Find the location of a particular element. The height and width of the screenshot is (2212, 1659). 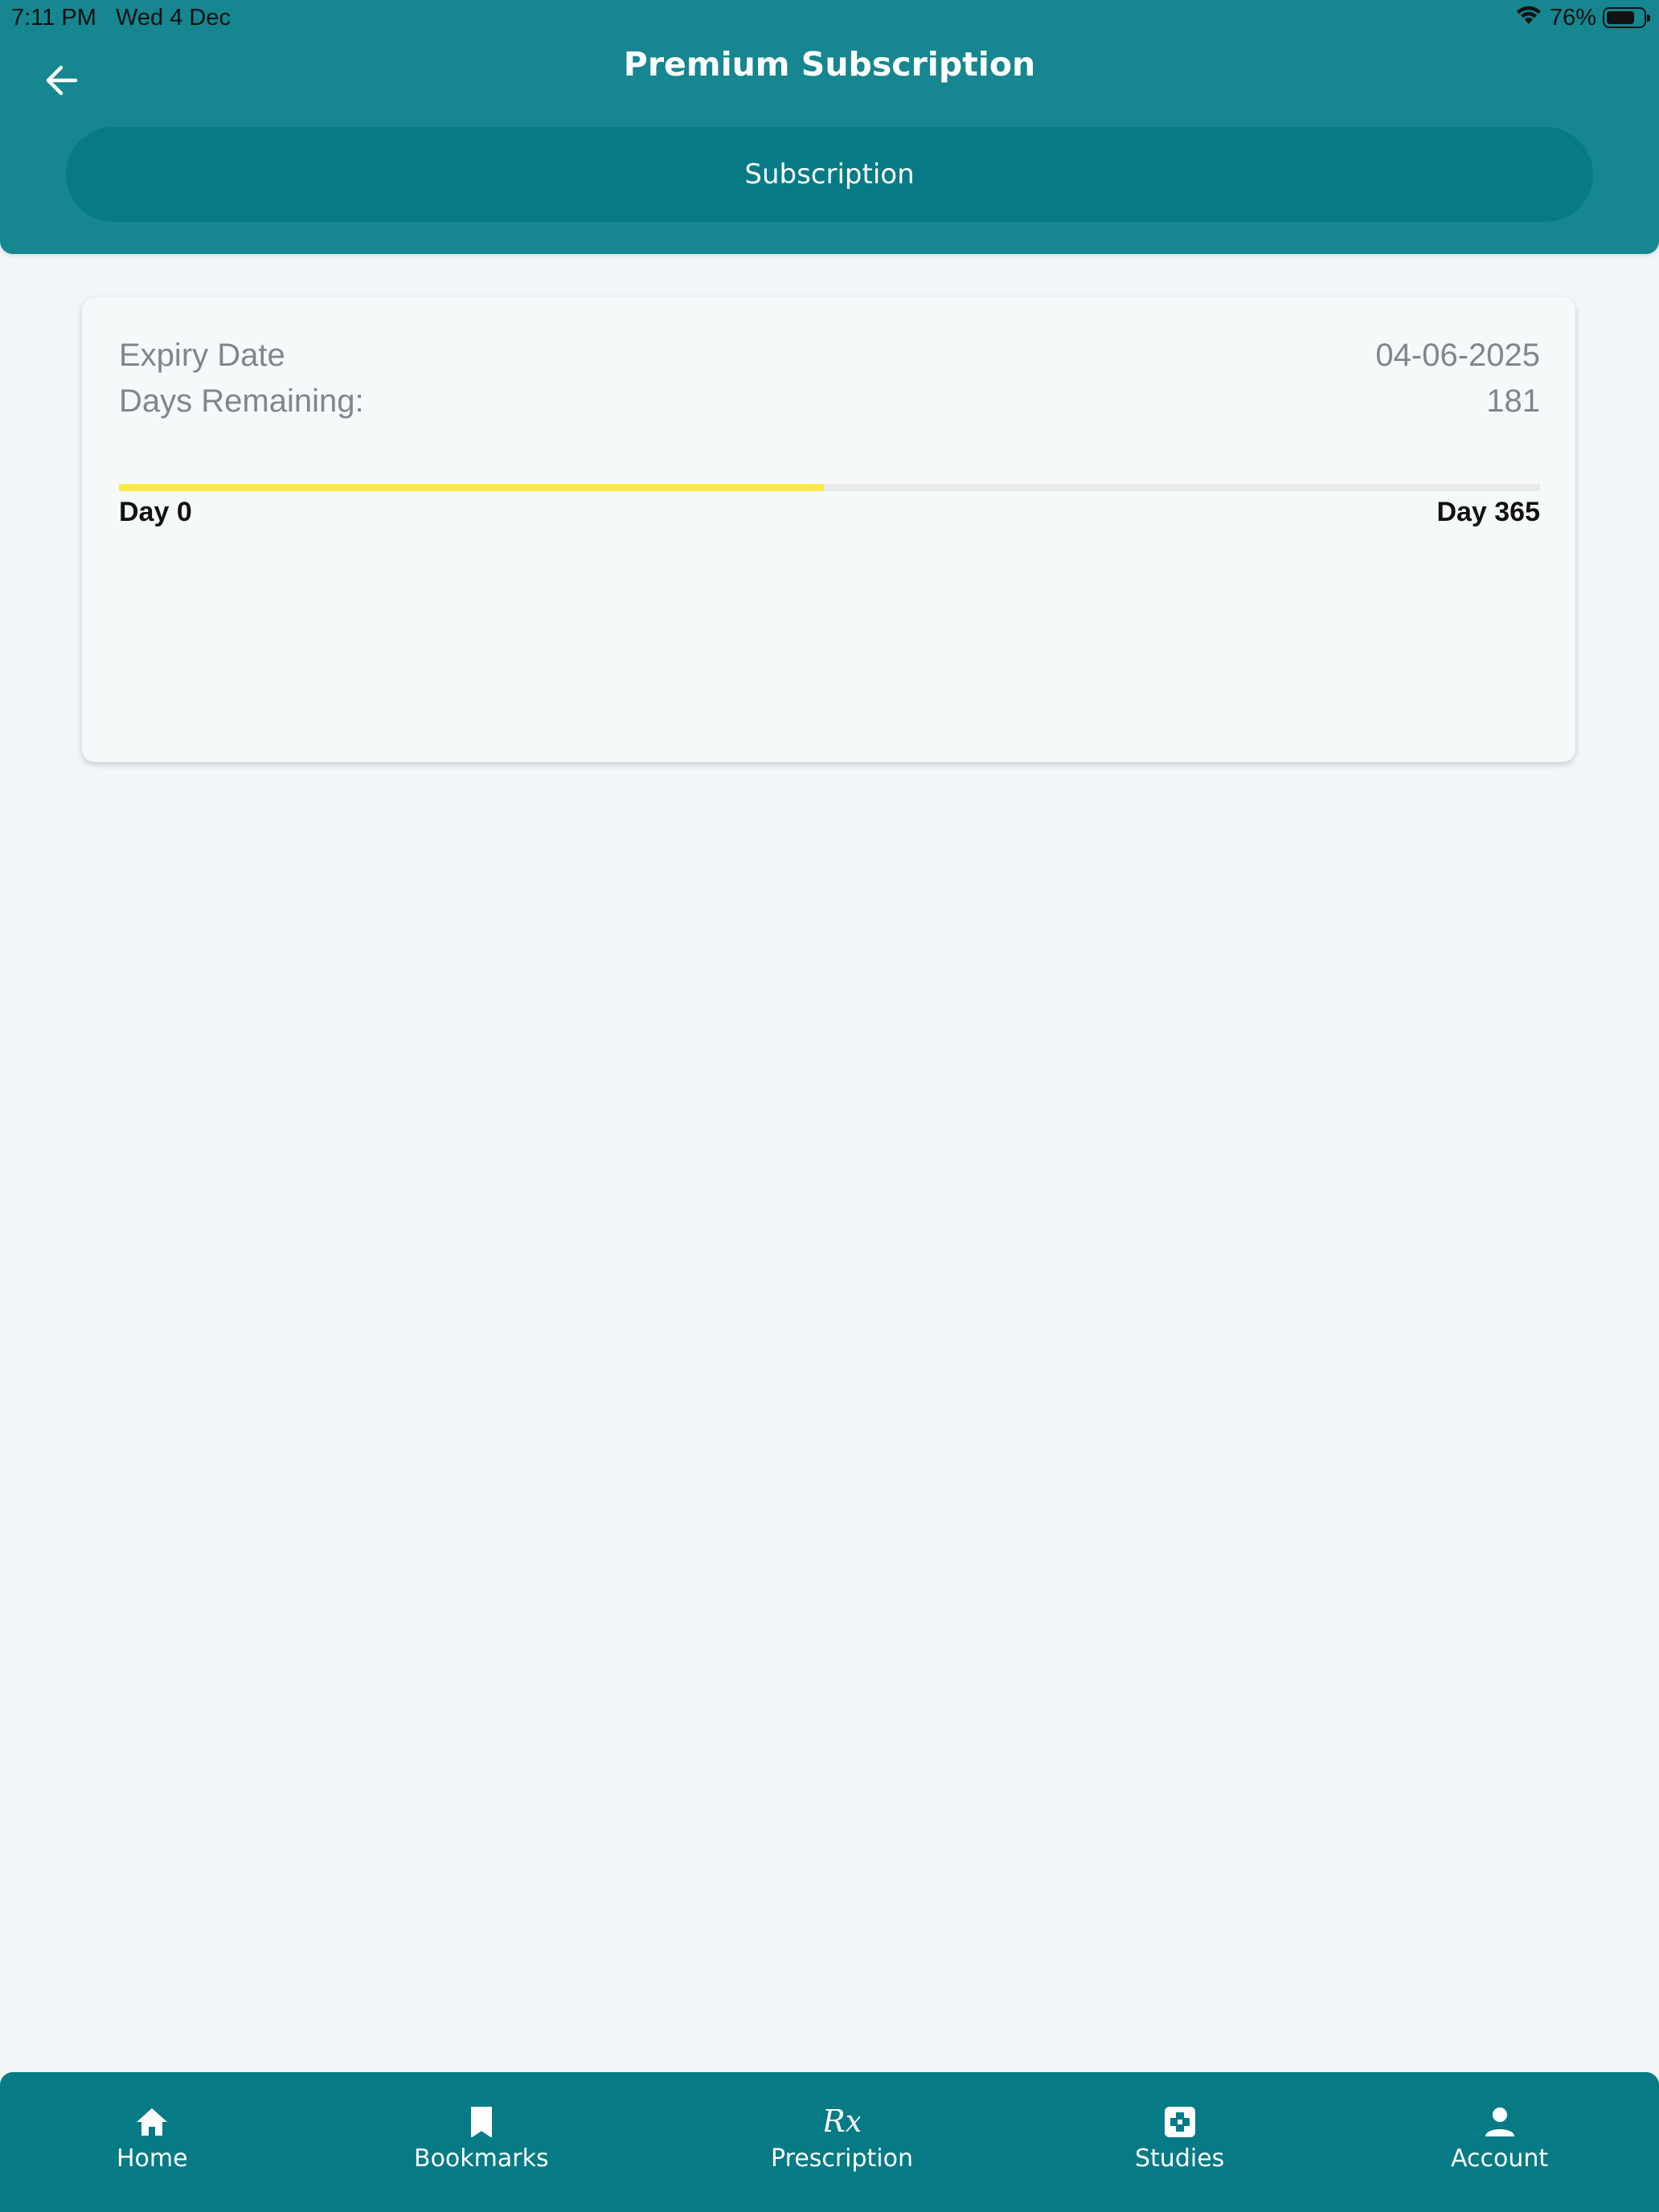

medical-cross-icon is located at coordinates (1180, 2122).